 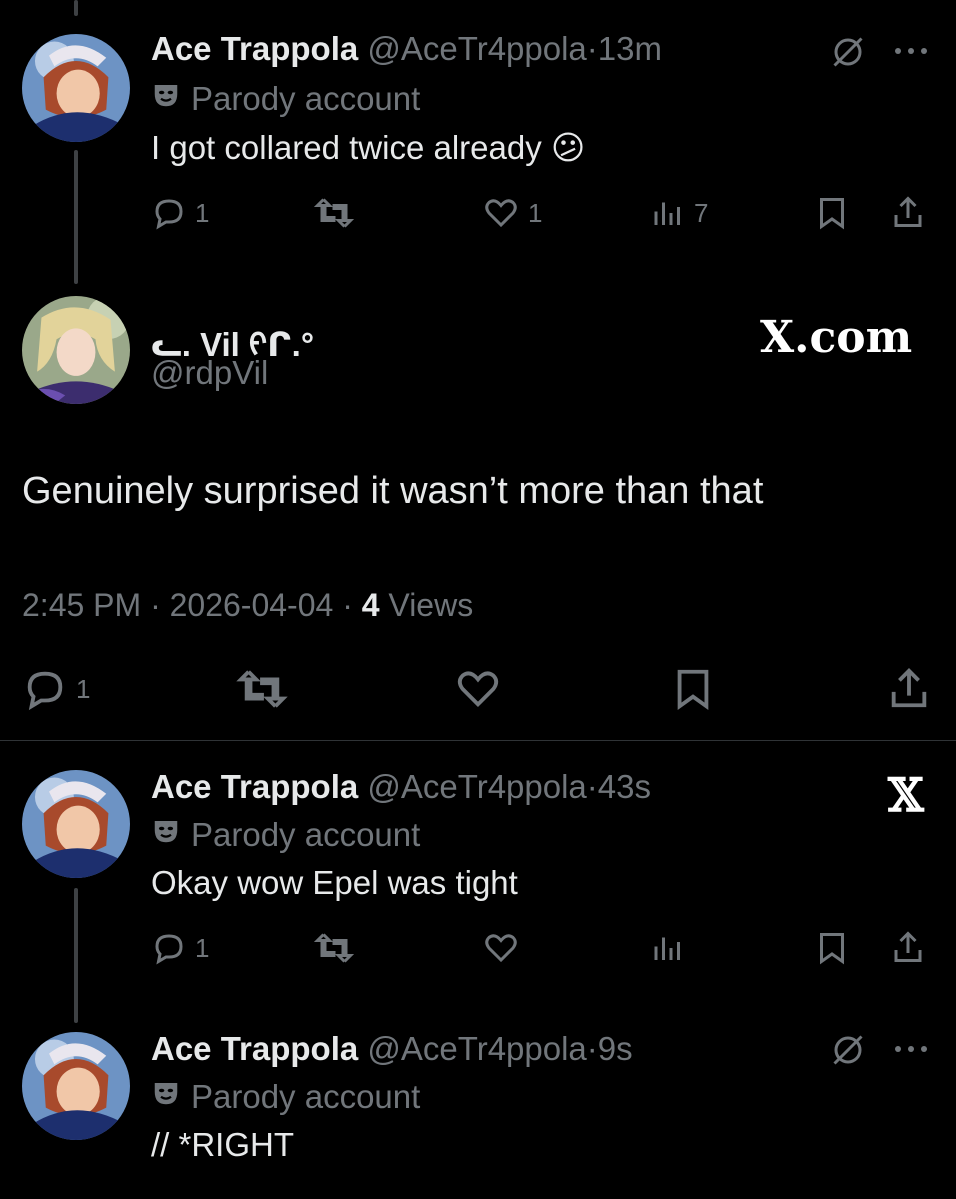 I want to click on tweet-3-text: // *RIGHT, so click(x=223, y=1144).